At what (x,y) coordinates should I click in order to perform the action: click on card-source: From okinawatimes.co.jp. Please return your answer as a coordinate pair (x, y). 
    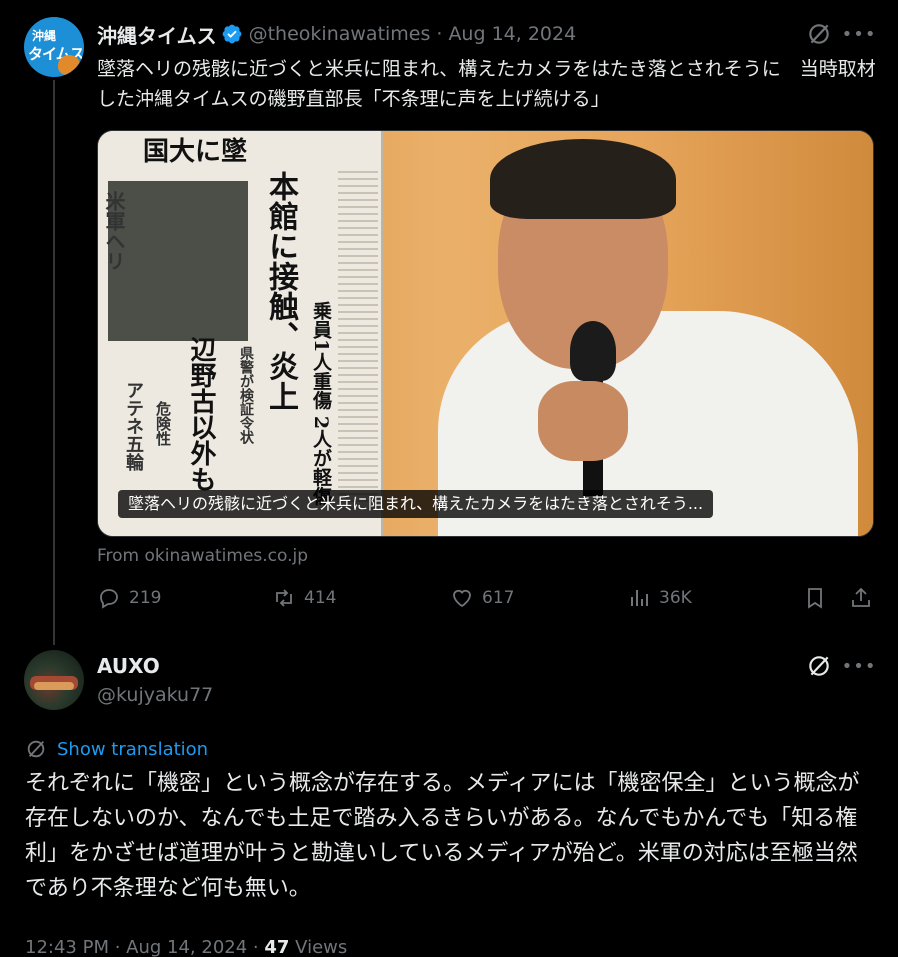
    Looking at the image, I should click on (202, 556).